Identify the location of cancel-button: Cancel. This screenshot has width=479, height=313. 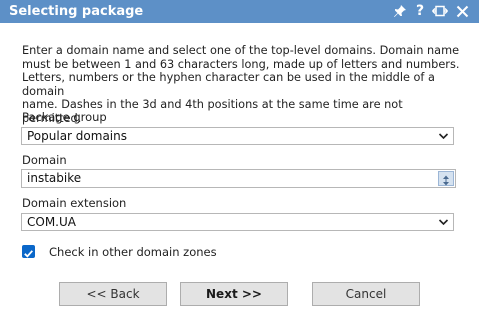
(366, 294).